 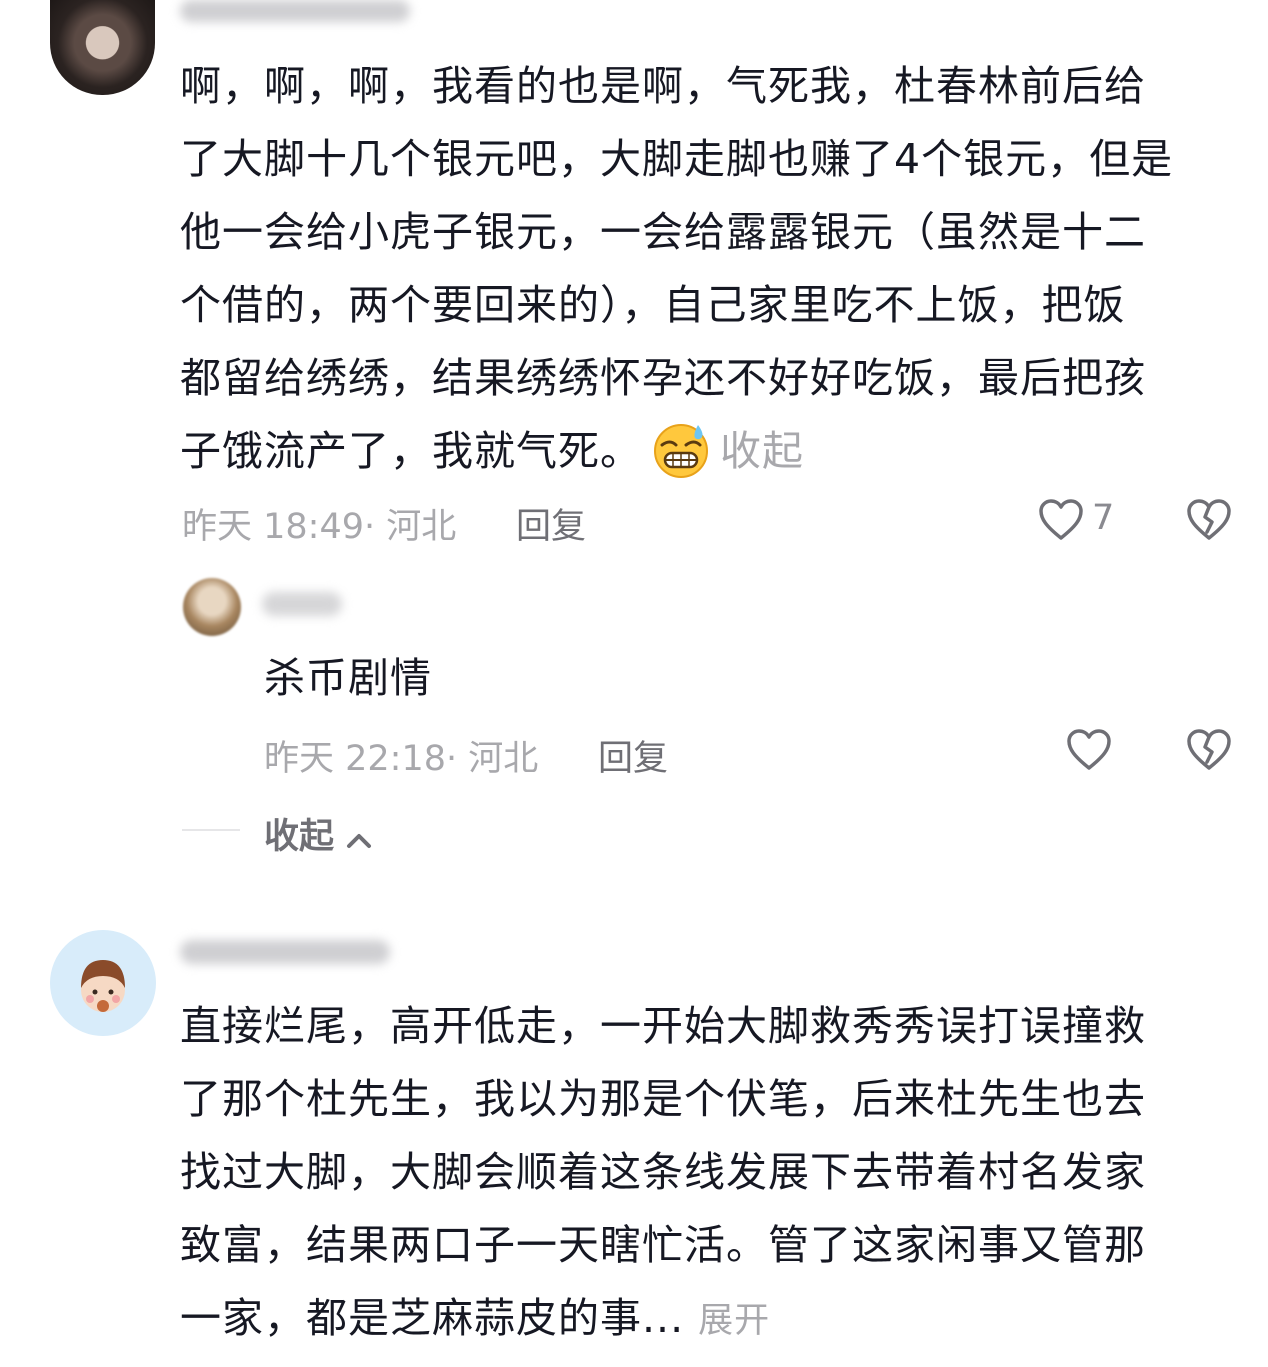 I want to click on collapse-replies-label: 收起, so click(x=299, y=837).